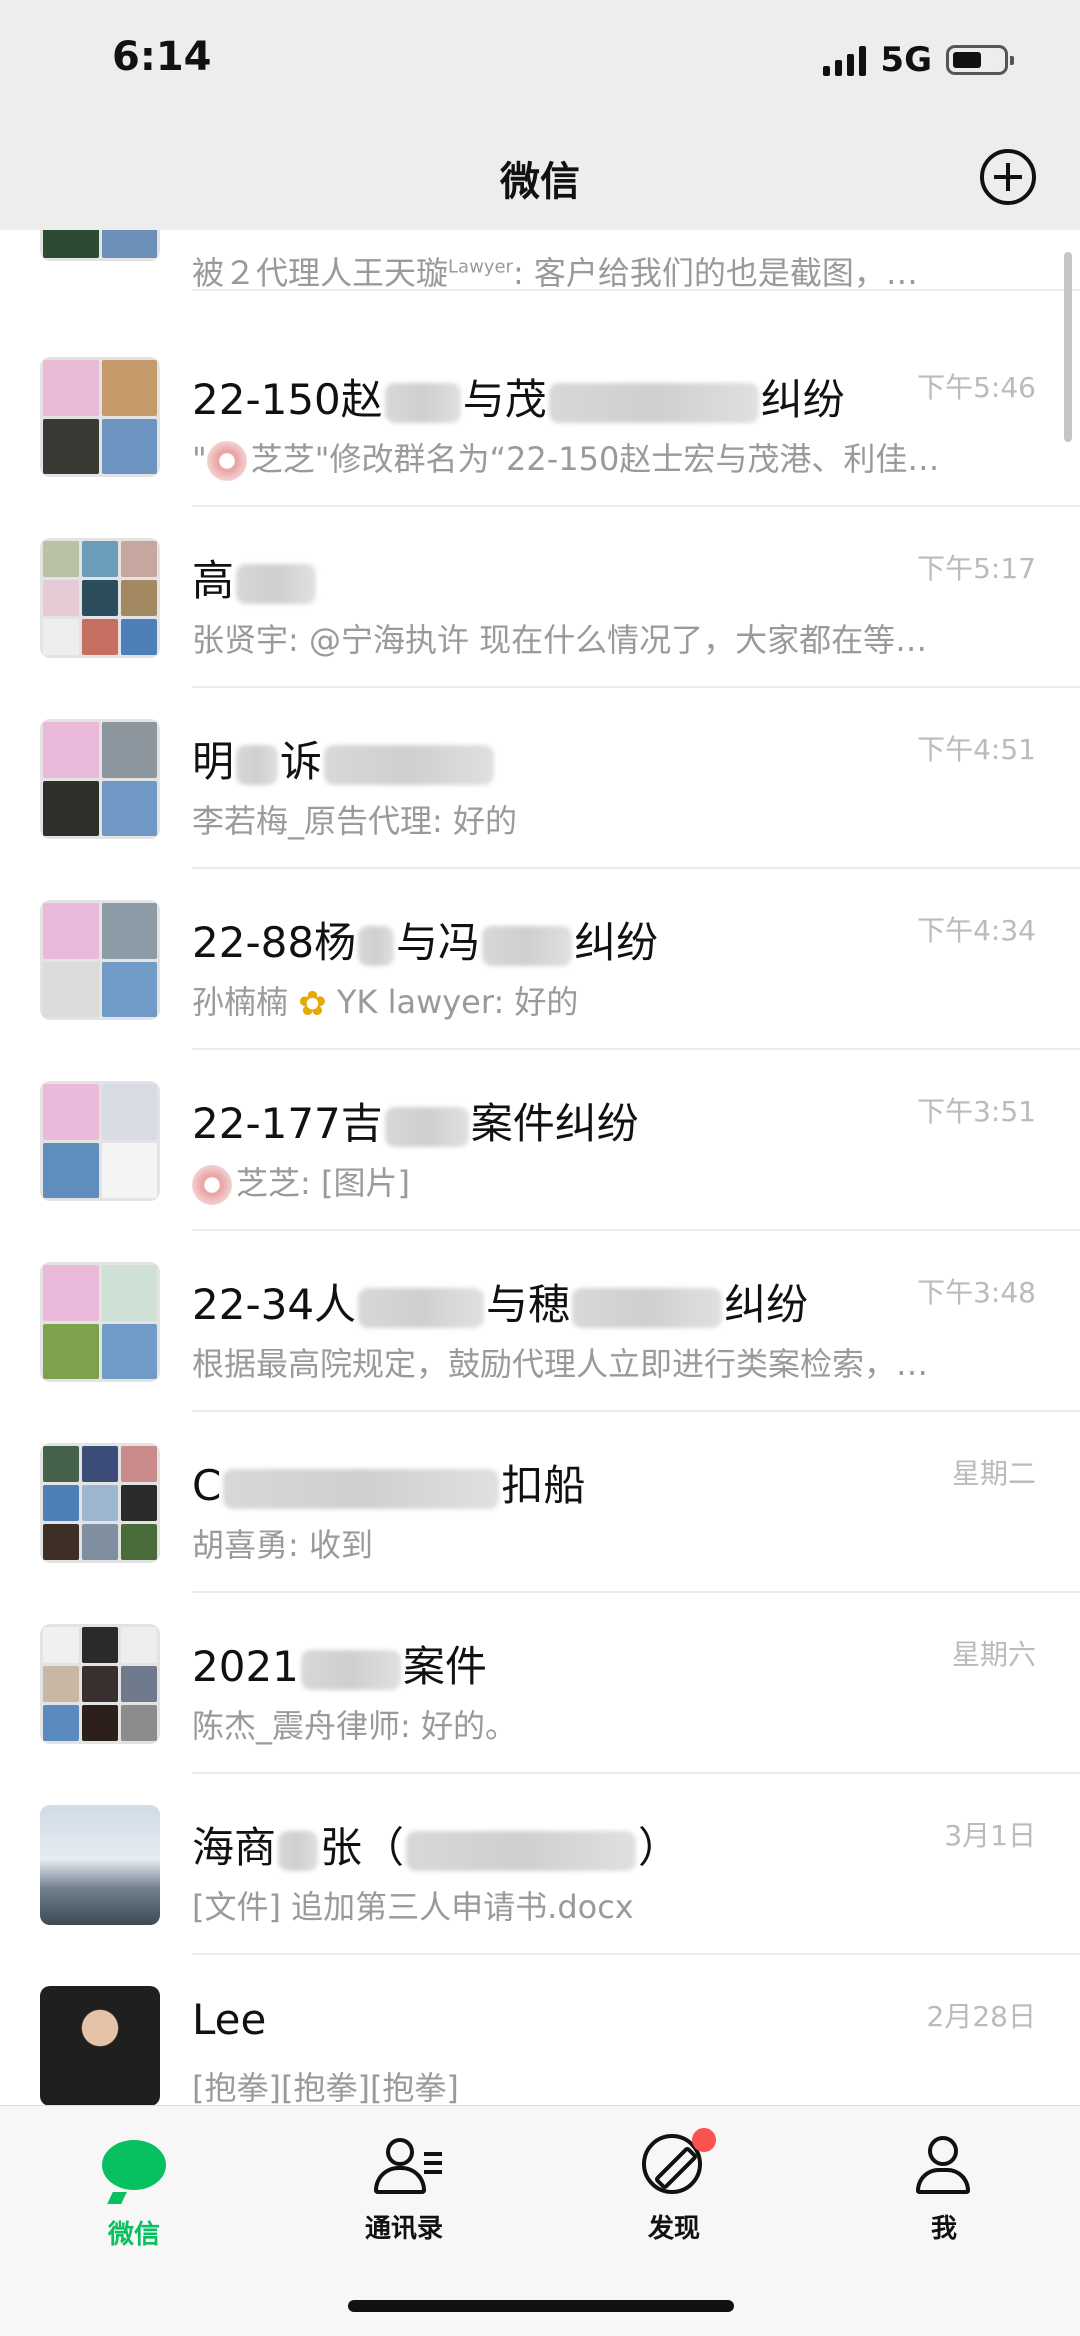  What do you see at coordinates (980, 60) in the screenshot?
I see `battery-icon` at bounding box center [980, 60].